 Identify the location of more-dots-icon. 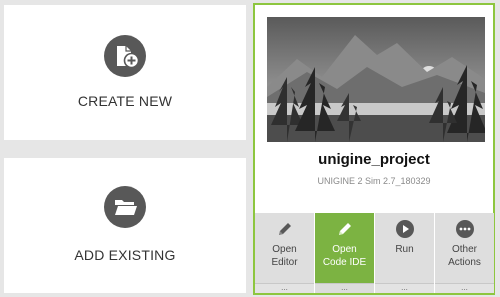
(465, 229).